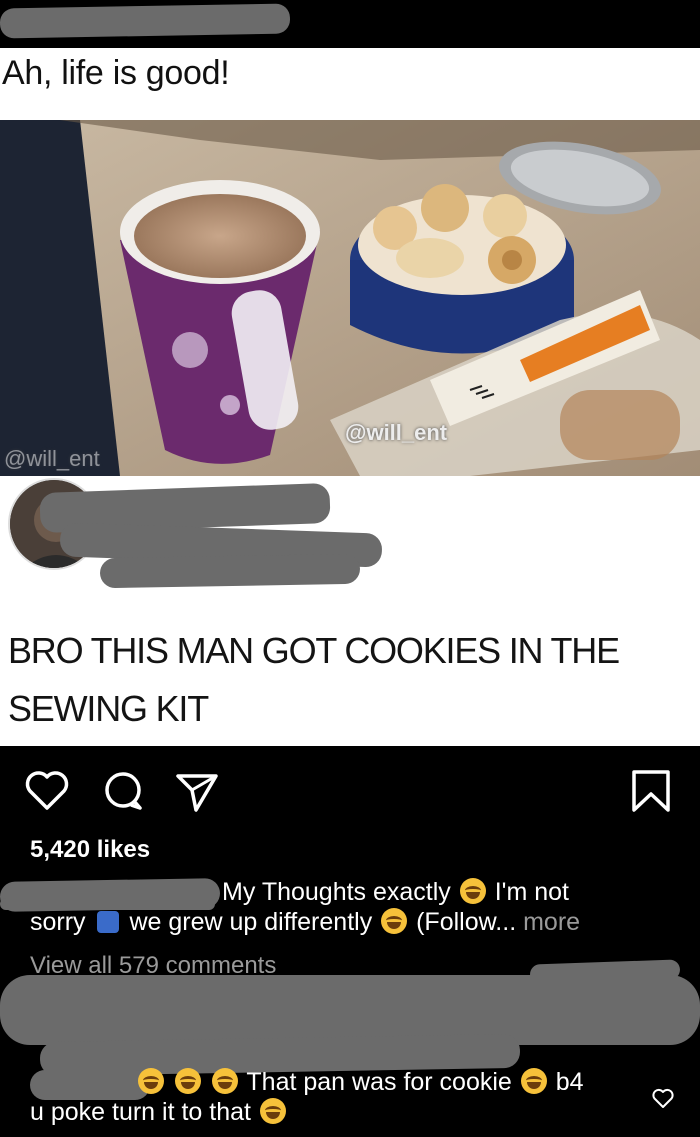 The width and height of the screenshot is (700, 1137). I want to click on caption-text: My Thoughts exactly, so click(336, 892).